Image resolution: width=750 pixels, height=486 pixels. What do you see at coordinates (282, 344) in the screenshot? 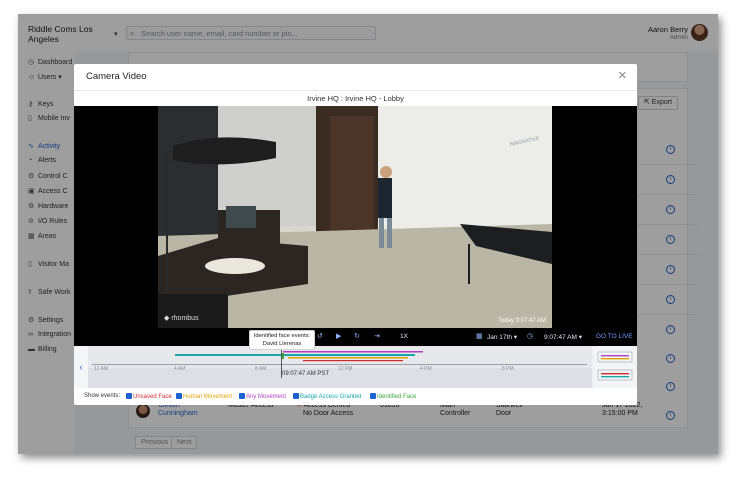
I see `tooltip-name: David Llerenas` at bounding box center [282, 344].